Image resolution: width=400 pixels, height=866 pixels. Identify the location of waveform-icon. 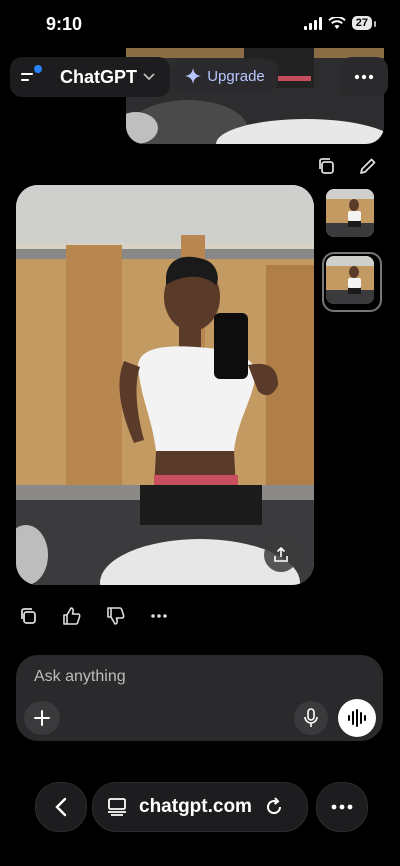
(357, 718).